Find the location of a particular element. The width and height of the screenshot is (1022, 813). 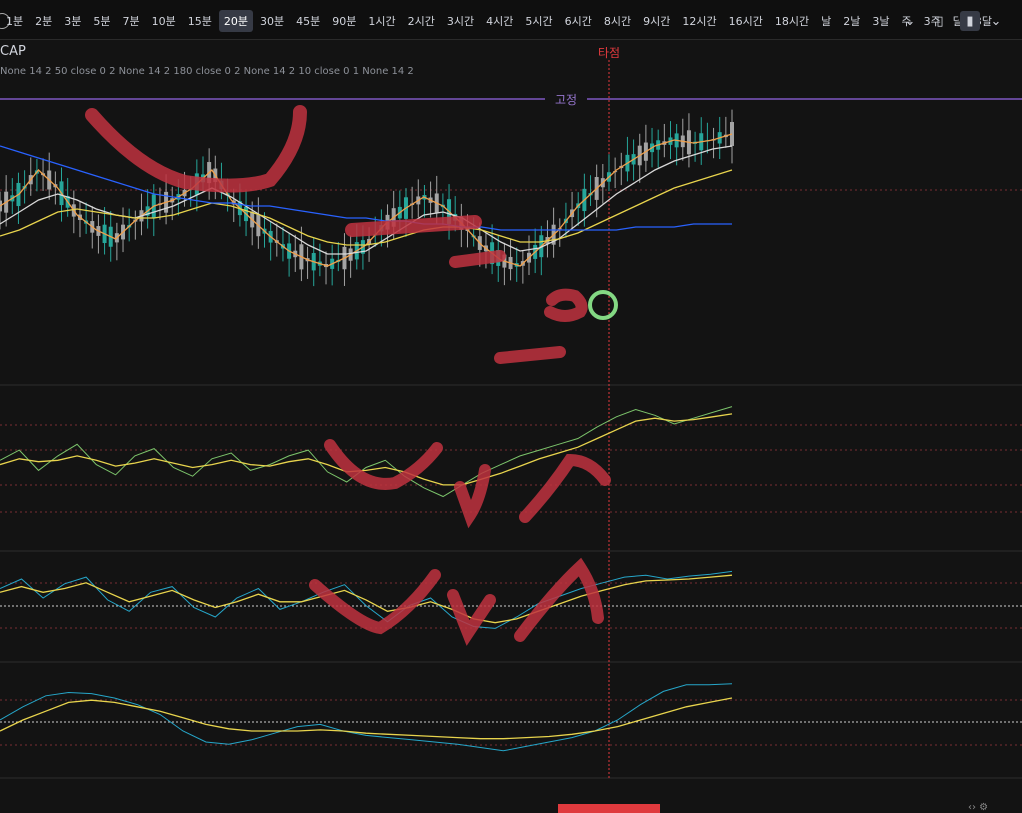

timeframe-button: 날 is located at coordinates (826, 21).